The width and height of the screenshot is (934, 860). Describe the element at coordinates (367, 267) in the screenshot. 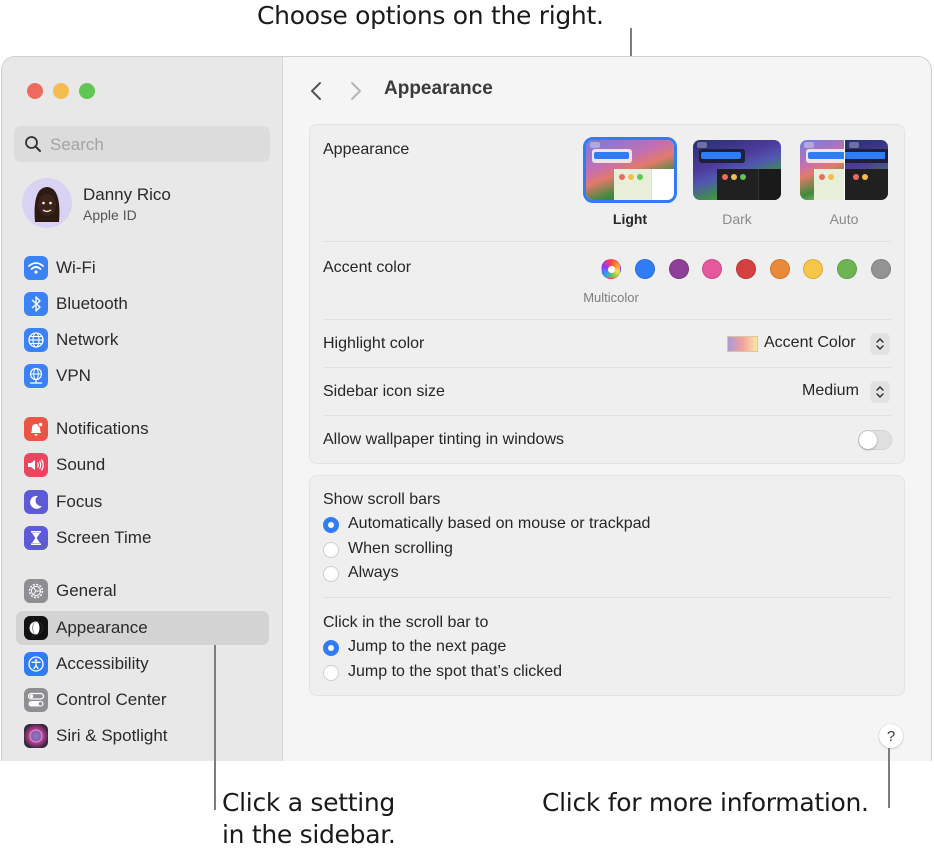

I see `accent-color-label: Accent color` at that location.